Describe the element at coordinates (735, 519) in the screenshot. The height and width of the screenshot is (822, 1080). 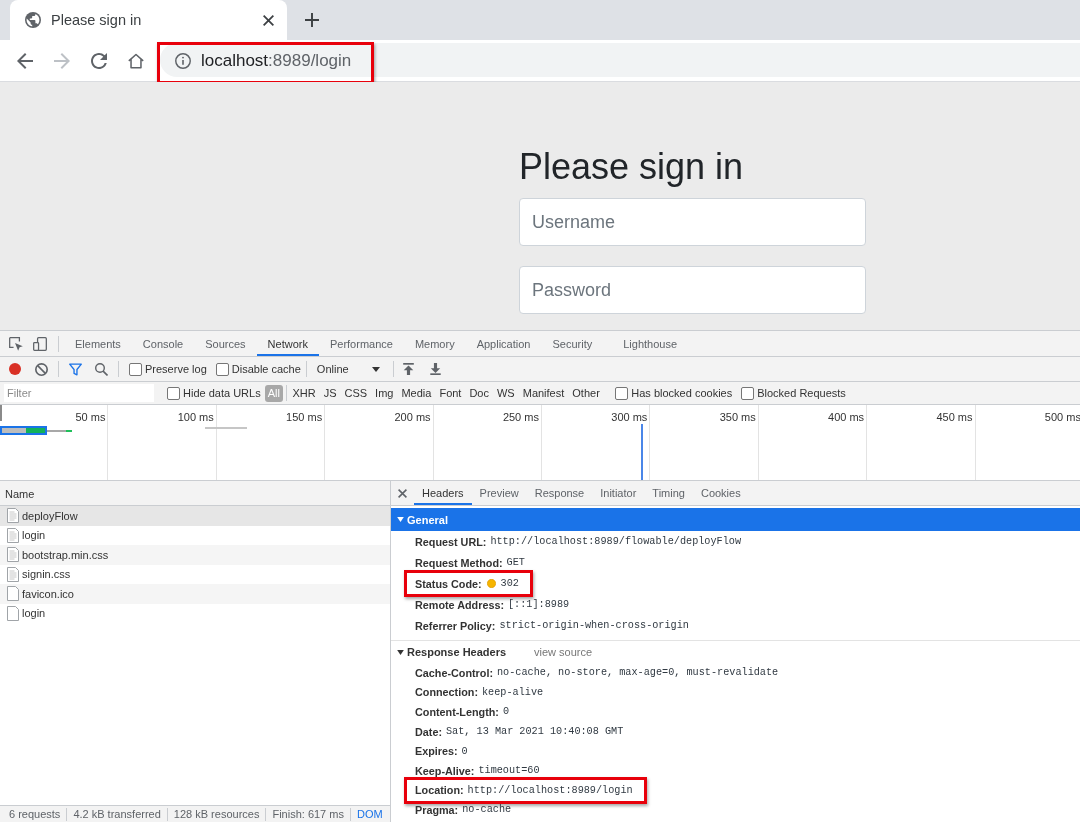
I see `section-header: General` at that location.